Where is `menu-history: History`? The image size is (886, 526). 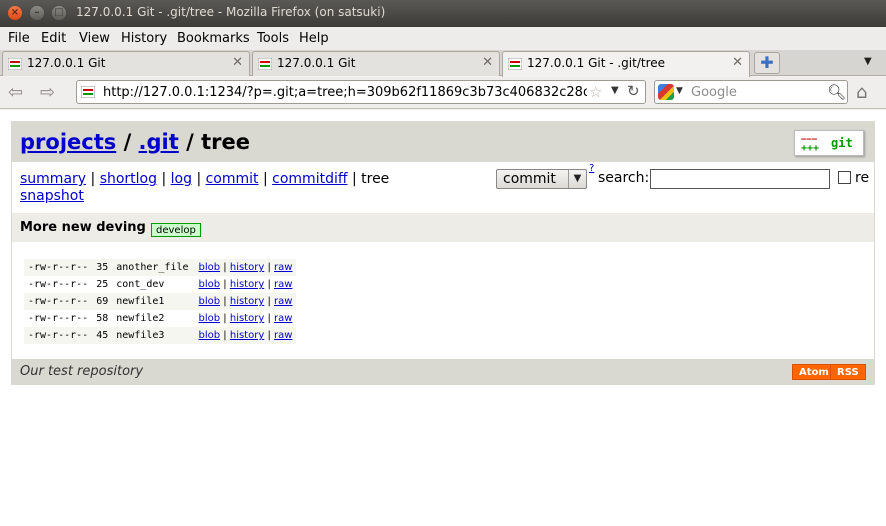
menu-history: History is located at coordinates (144, 38).